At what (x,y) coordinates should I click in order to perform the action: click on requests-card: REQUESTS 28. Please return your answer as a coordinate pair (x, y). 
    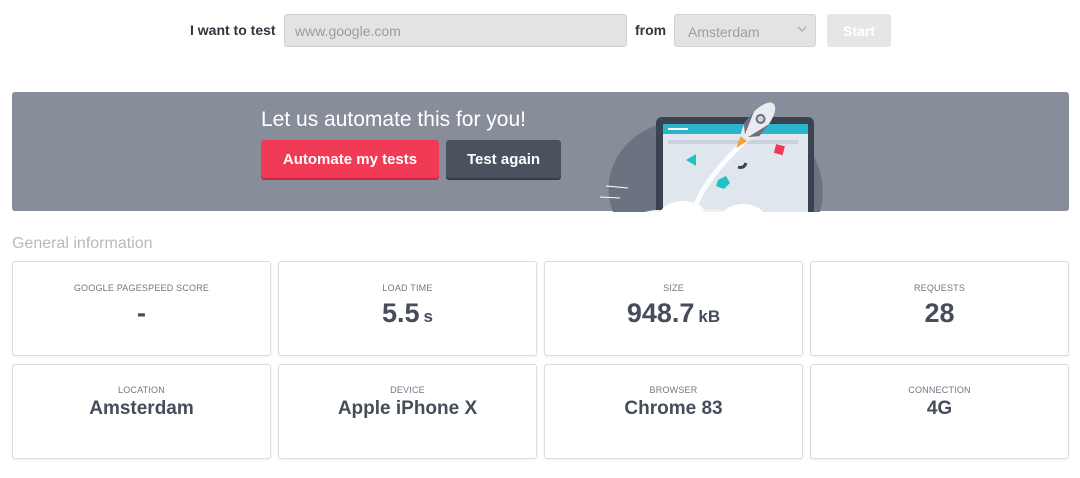
    Looking at the image, I should click on (939, 308).